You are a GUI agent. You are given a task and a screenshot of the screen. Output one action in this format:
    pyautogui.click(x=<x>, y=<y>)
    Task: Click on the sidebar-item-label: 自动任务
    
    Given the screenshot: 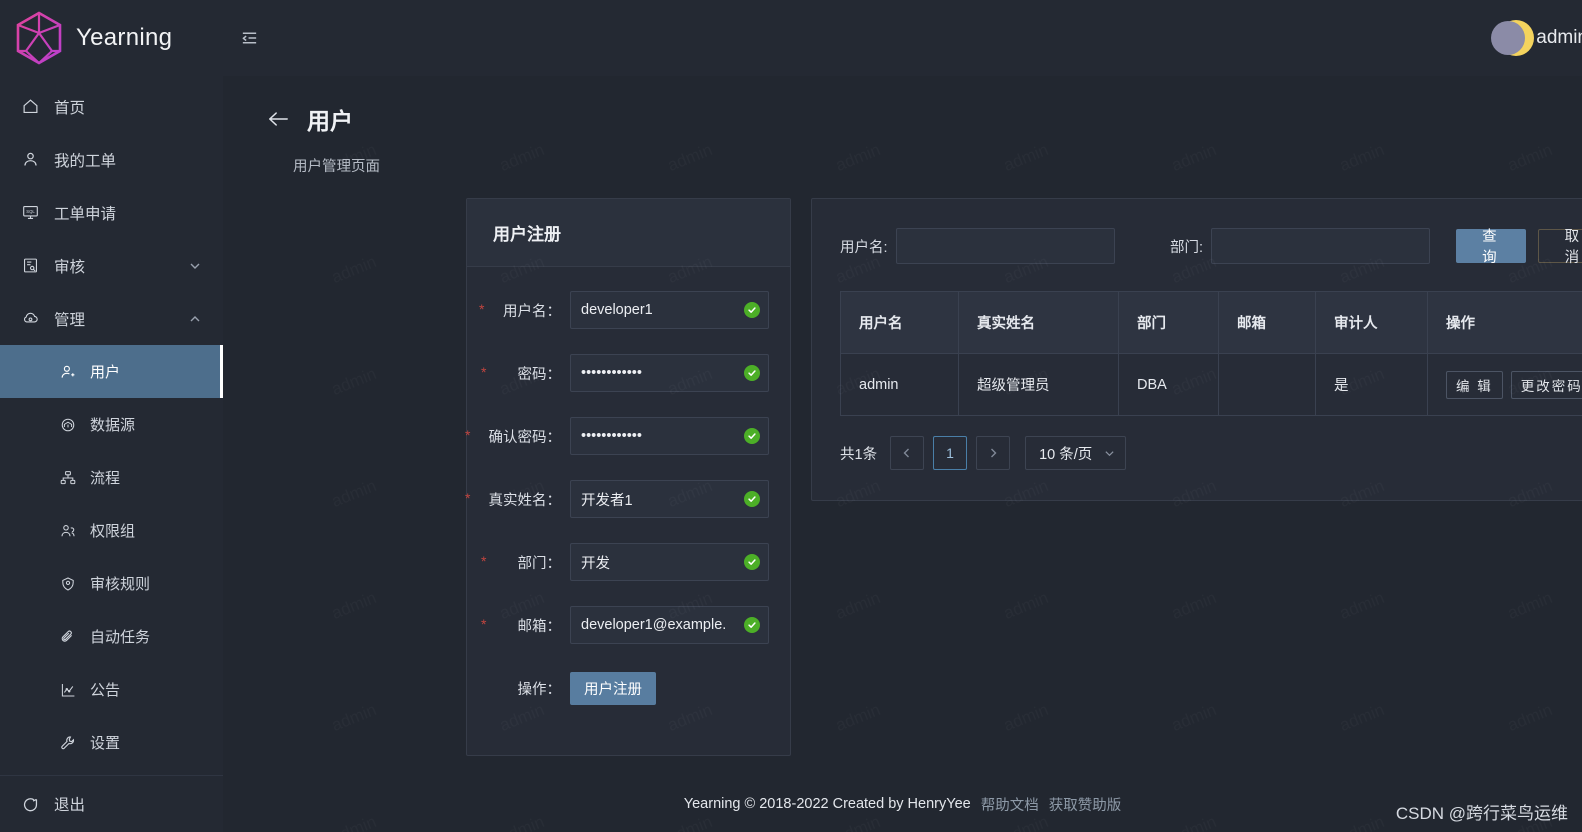 What is the action you would take?
    pyautogui.click(x=120, y=637)
    